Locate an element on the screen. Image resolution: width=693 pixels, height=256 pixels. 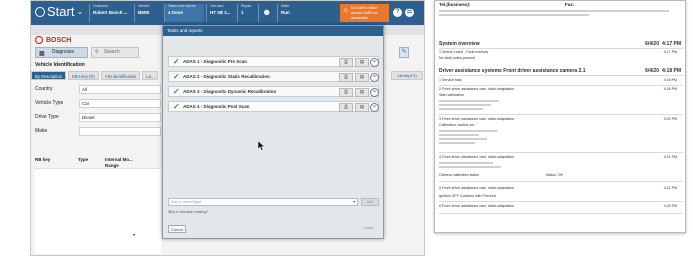
dialog-title: Tasks and reports is located at coordinates (273, 31).